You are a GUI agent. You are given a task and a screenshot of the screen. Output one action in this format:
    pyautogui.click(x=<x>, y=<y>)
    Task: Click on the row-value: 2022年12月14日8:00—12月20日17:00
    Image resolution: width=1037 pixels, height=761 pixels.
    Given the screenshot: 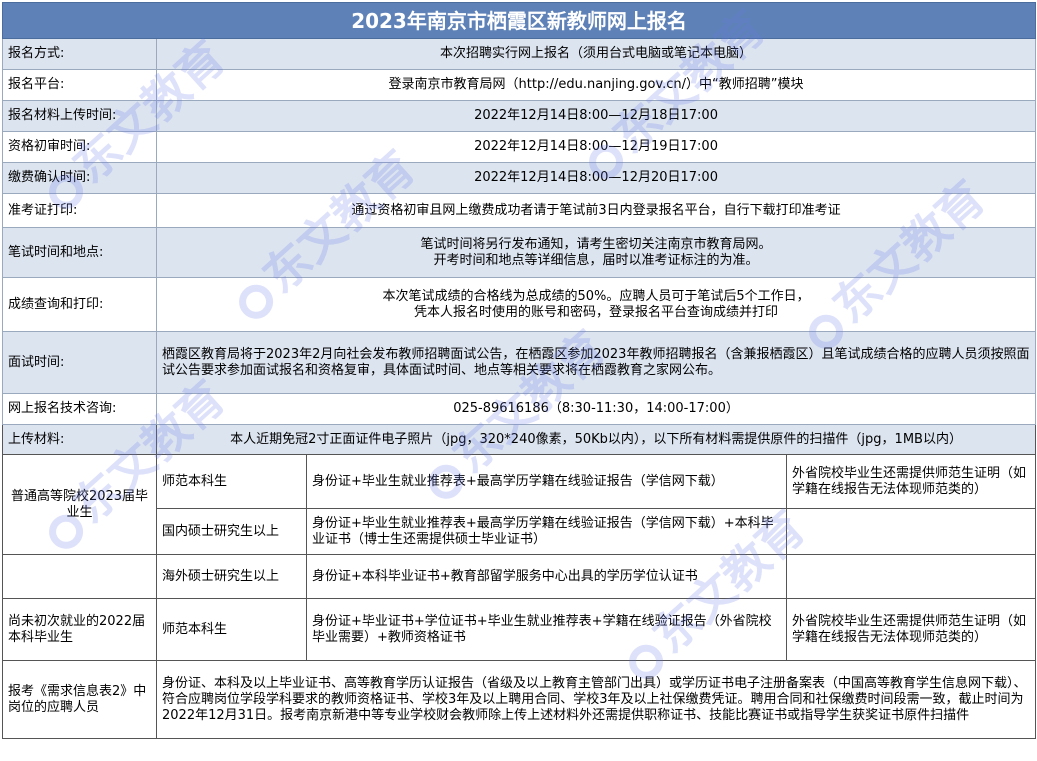 What is the action you would take?
    pyautogui.click(x=596, y=178)
    